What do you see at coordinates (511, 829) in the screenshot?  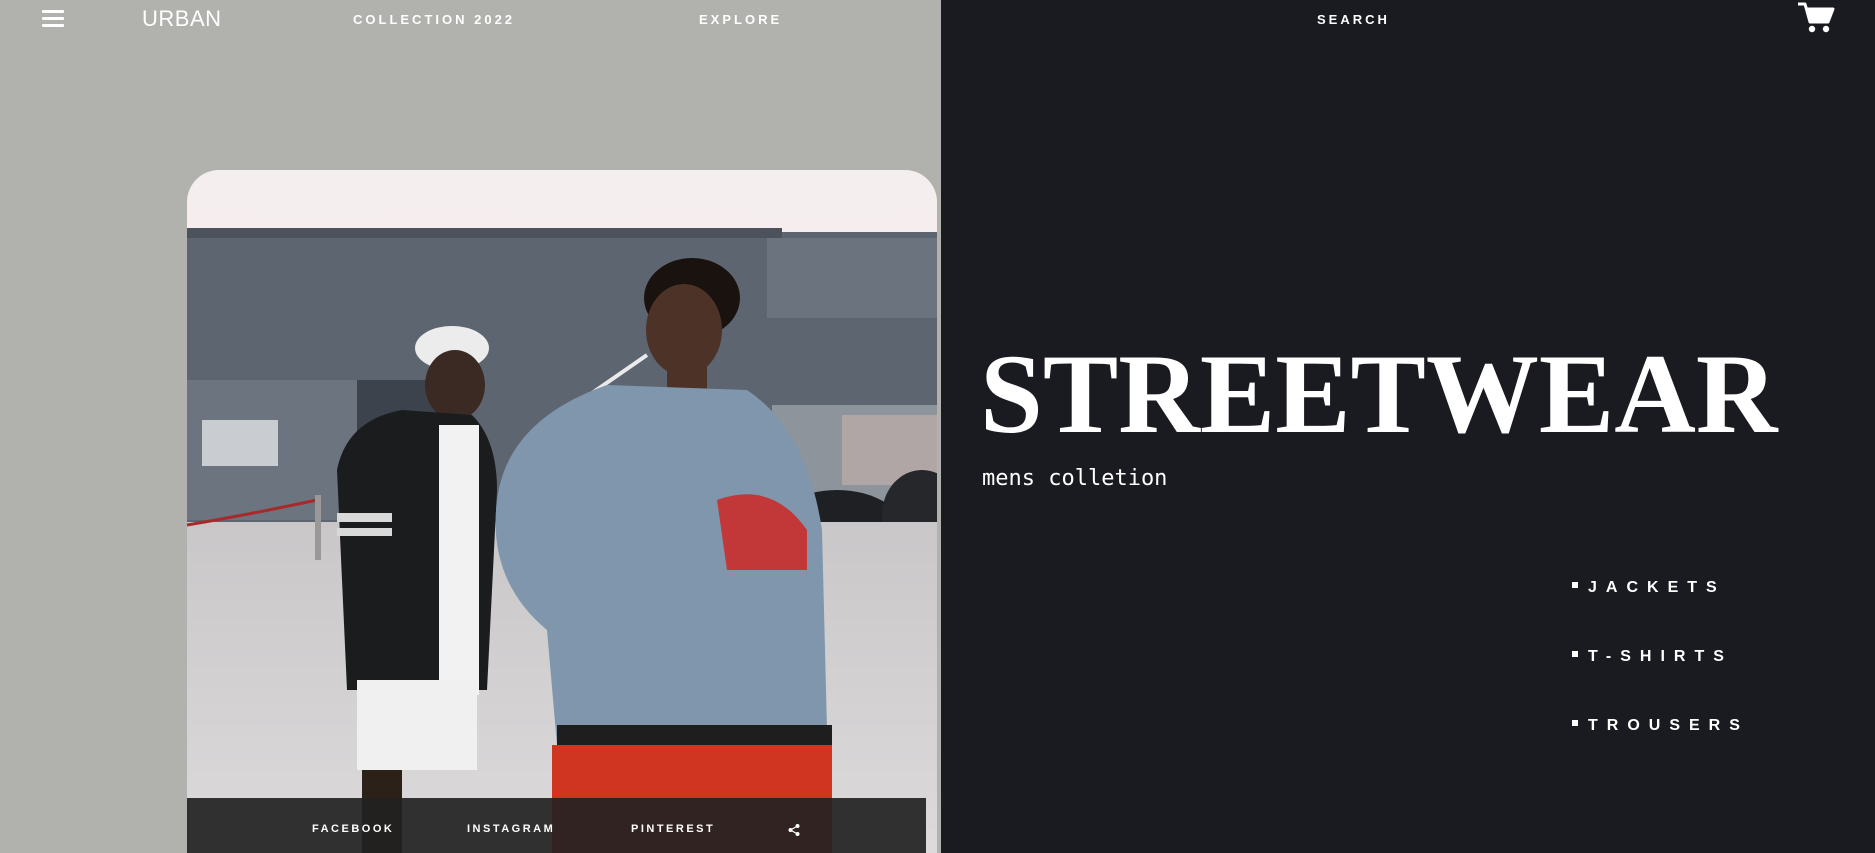 I see `instagram-link: INSTAGRAM` at bounding box center [511, 829].